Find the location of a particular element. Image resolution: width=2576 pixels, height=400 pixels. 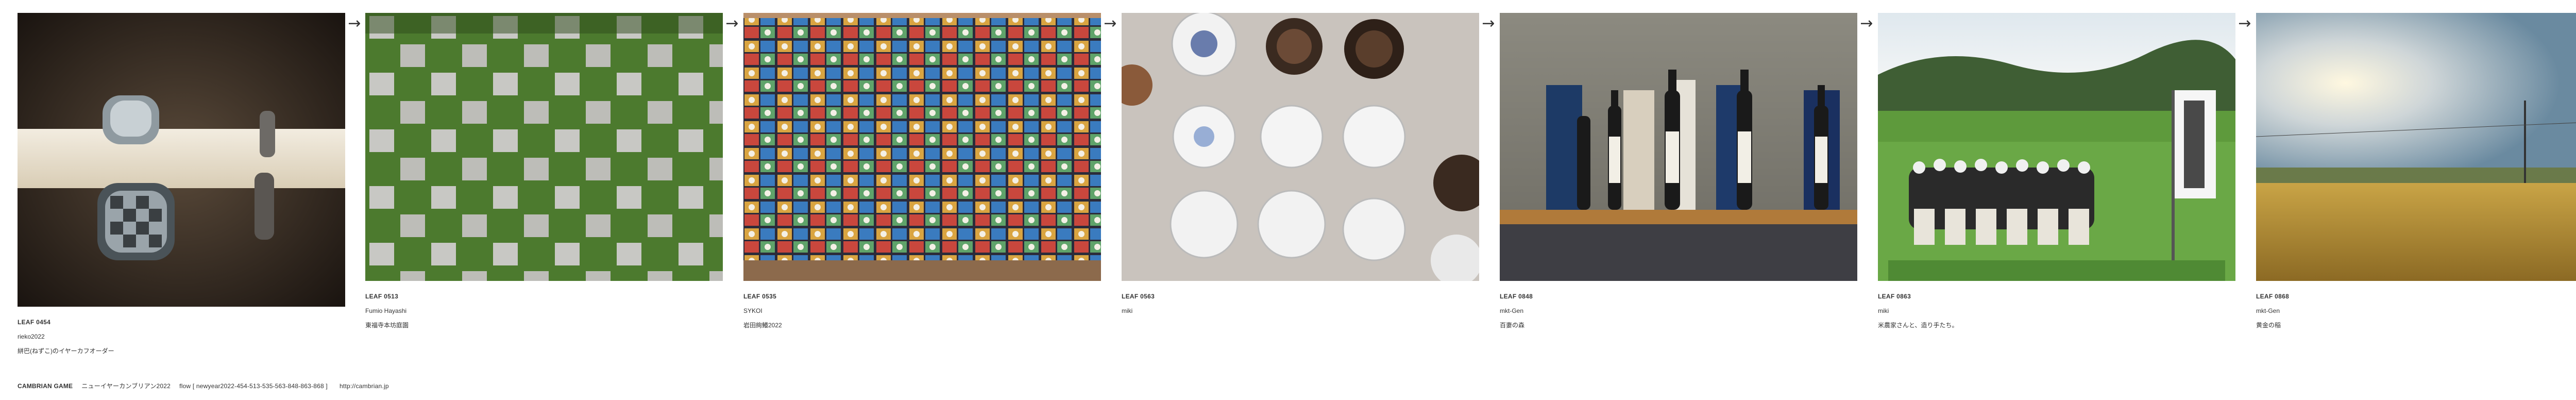

footer-title: ニューイヤーカンブリアン2022 is located at coordinates (126, 386).